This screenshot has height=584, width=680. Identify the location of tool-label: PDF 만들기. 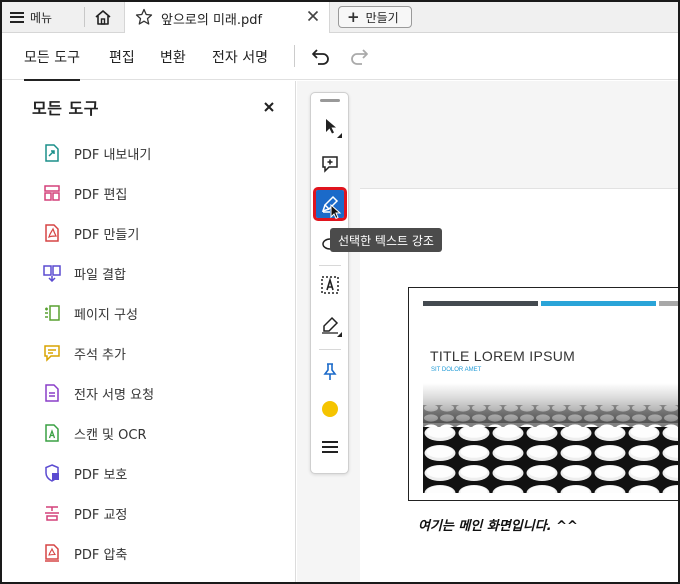
(107, 235).